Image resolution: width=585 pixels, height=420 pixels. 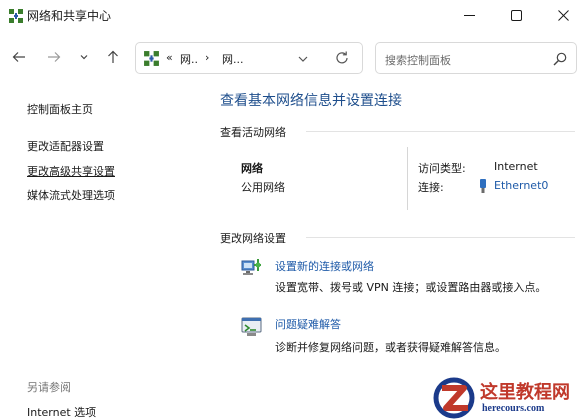 I want to click on minimize-icon, so click(x=469, y=15).